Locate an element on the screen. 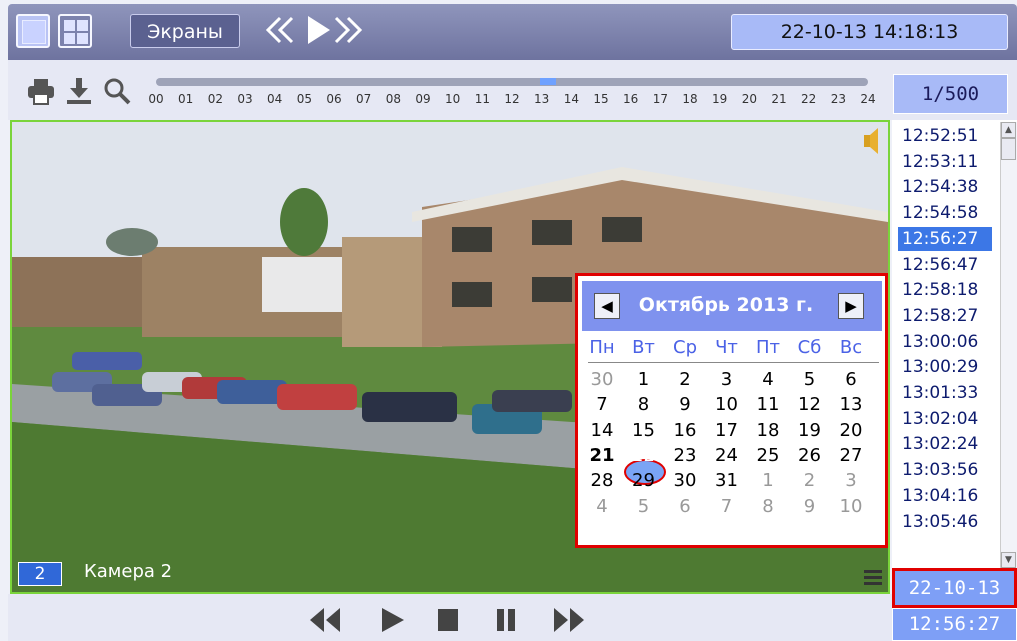 The image size is (1017, 641). stop-button is located at coordinates (448, 622).